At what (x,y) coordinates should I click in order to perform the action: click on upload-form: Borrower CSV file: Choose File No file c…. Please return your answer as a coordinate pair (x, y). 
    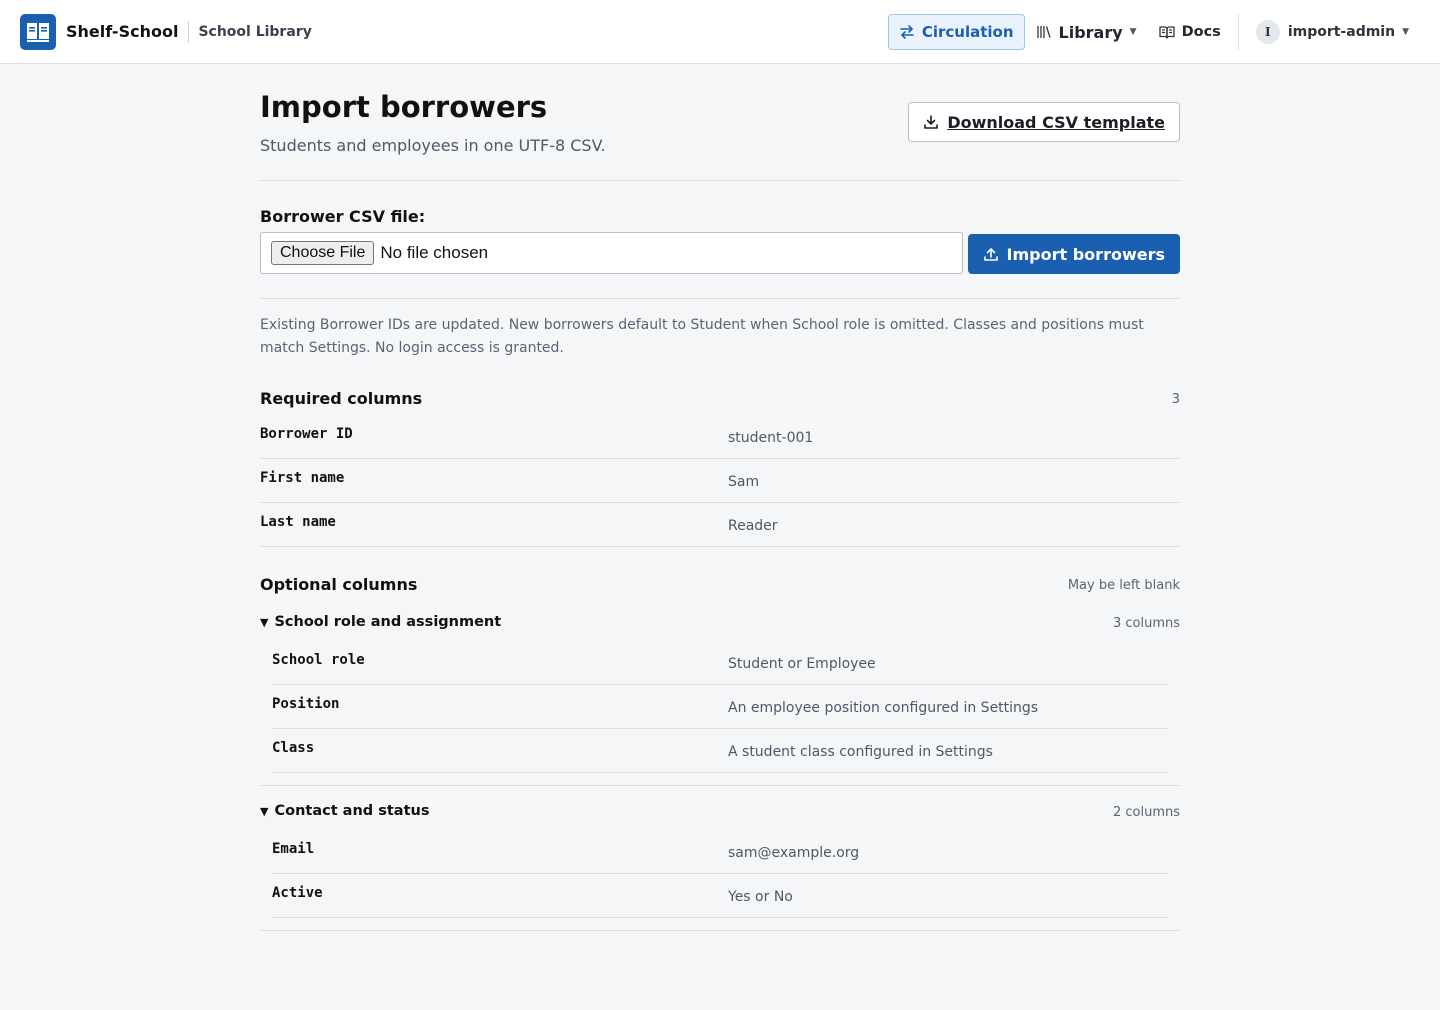
    Looking at the image, I should click on (720, 240).